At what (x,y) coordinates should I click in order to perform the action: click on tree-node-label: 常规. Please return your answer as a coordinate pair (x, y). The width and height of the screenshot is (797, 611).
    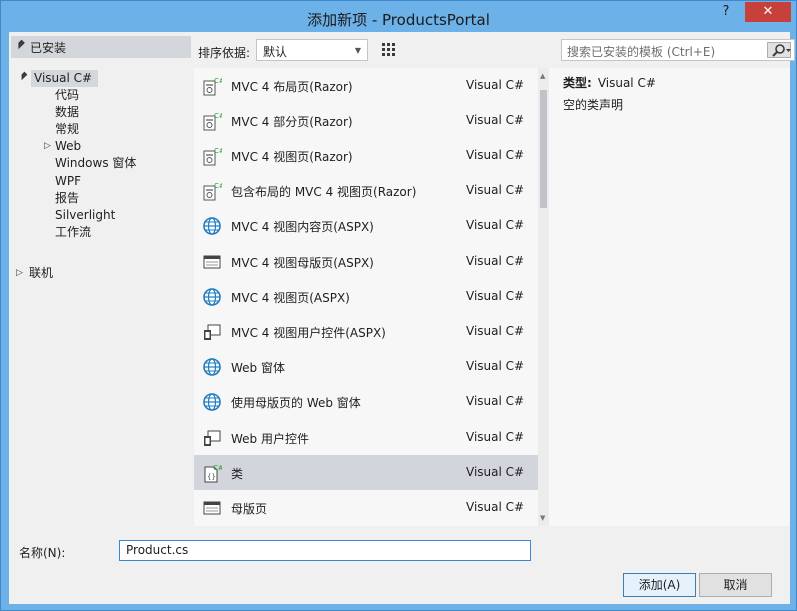
    Looking at the image, I should click on (67, 129).